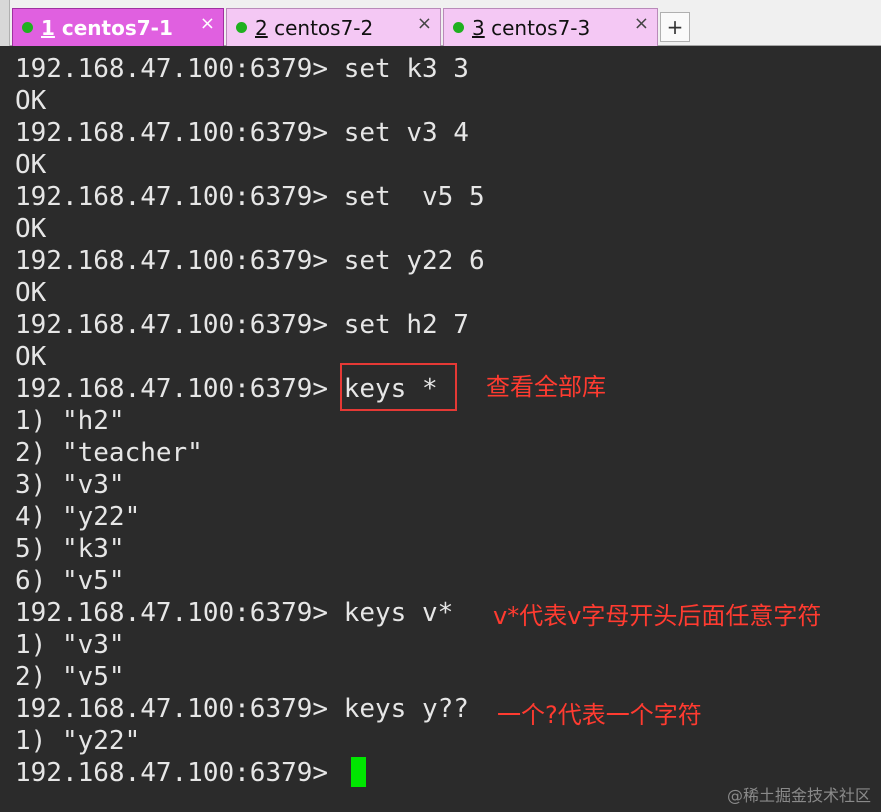 This screenshot has height=812, width=881. Describe the element at coordinates (242, 69) in the screenshot. I see `terminal-line: 192.168.47.100:6379> set k3 3` at that location.